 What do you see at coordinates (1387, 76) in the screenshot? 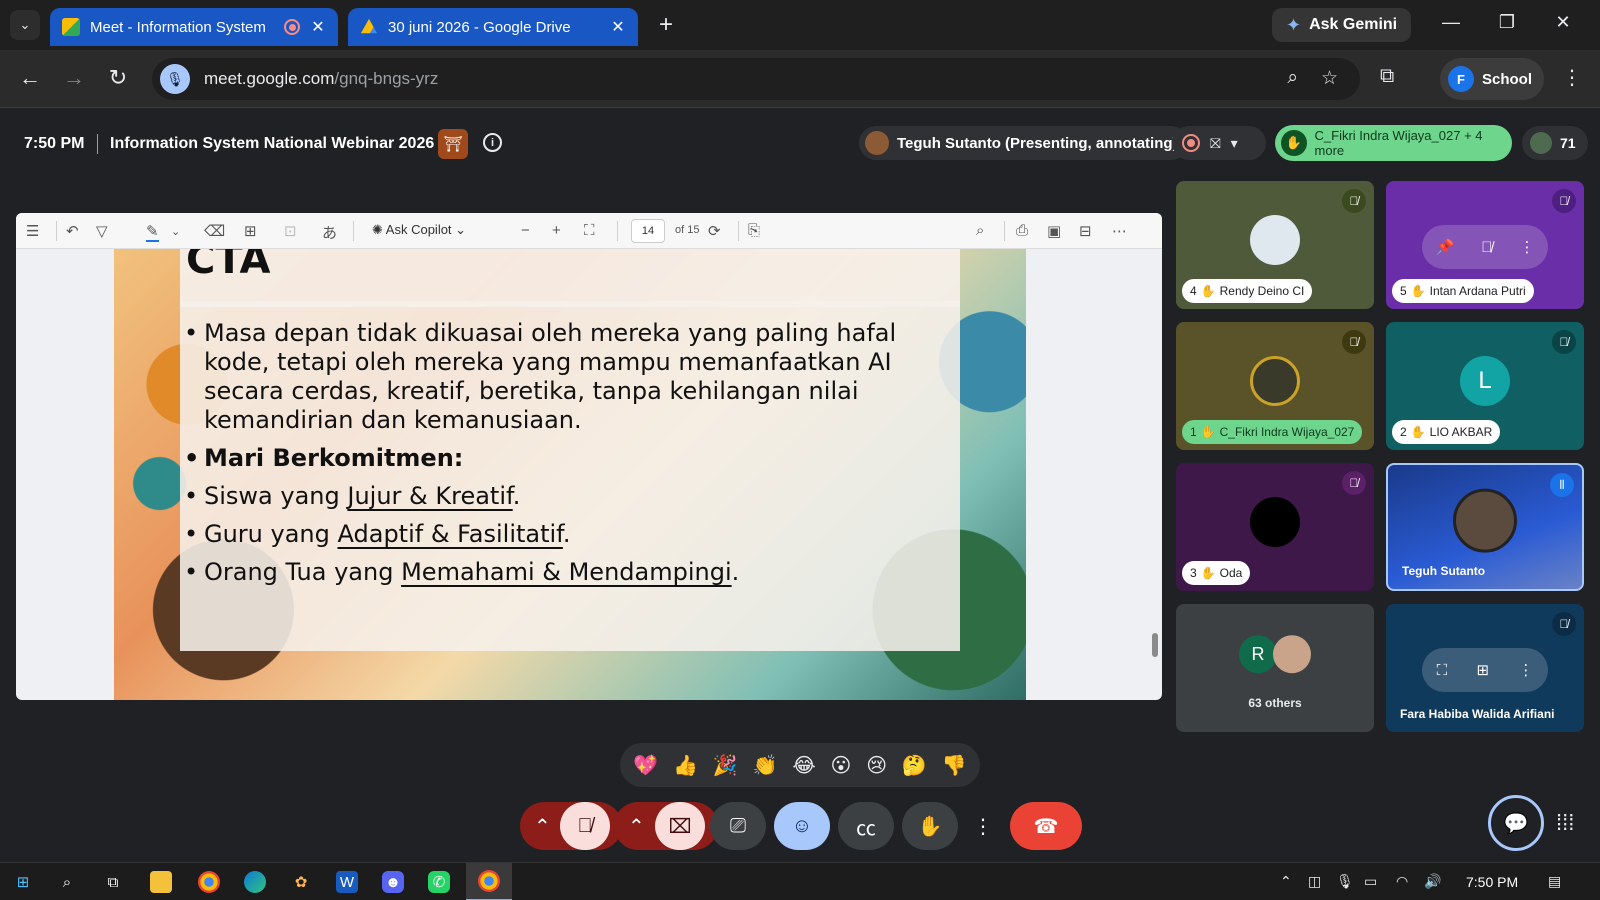
I see `extensions-puzzle-icon: ⧉` at bounding box center [1387, 76].